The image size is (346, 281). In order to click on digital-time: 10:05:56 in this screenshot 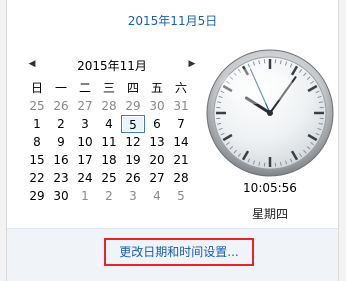, I will do `click(270, 188)`.